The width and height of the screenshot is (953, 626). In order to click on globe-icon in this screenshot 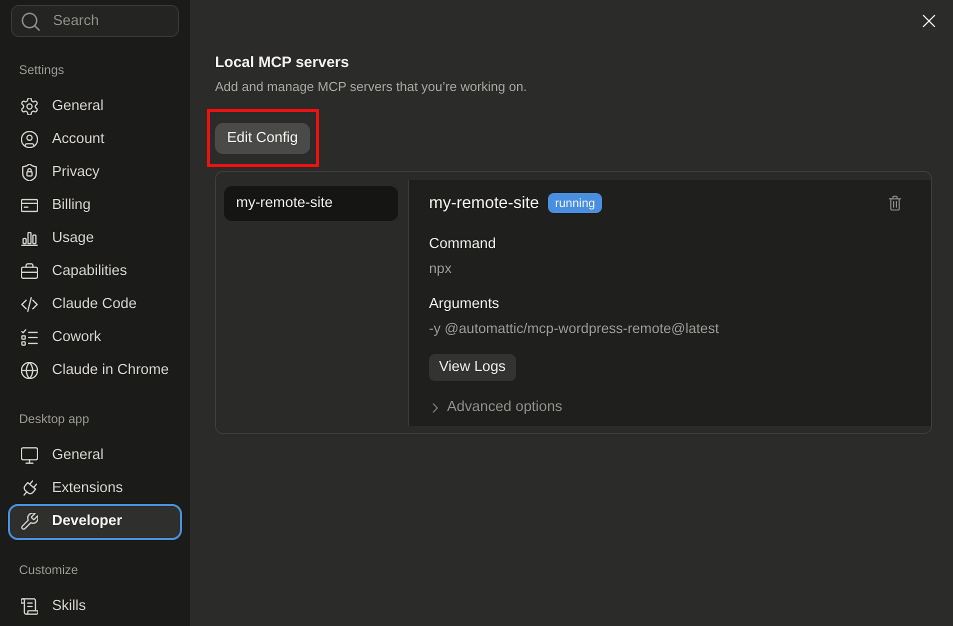, I will do `click(29, 370)`.